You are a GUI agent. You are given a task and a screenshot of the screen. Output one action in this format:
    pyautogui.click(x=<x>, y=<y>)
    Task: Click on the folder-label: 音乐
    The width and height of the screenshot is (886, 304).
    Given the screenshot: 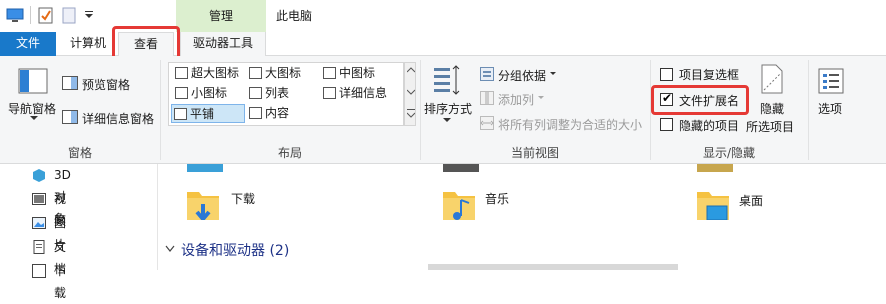 What is the action you would take?
    pyautogui.click(x=497, y=199)
    